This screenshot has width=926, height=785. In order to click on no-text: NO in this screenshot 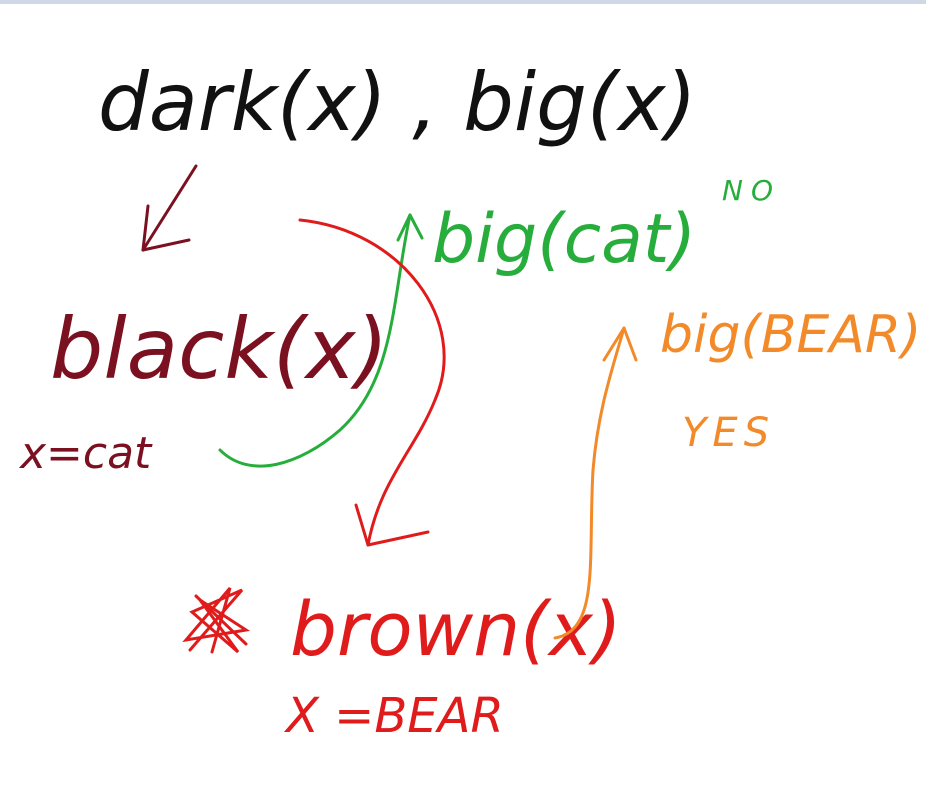, I will do `click(751, 190)`.